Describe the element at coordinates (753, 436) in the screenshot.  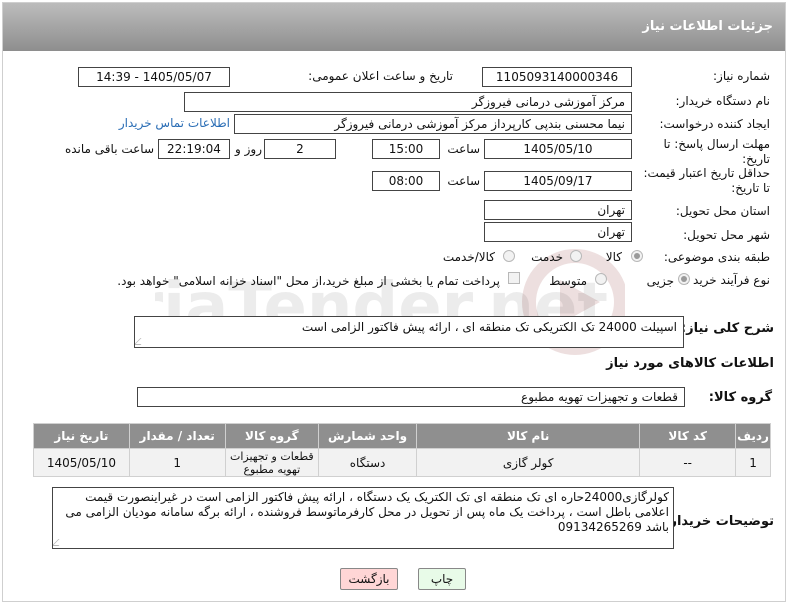
I see `col-row: ردیف` at that location.